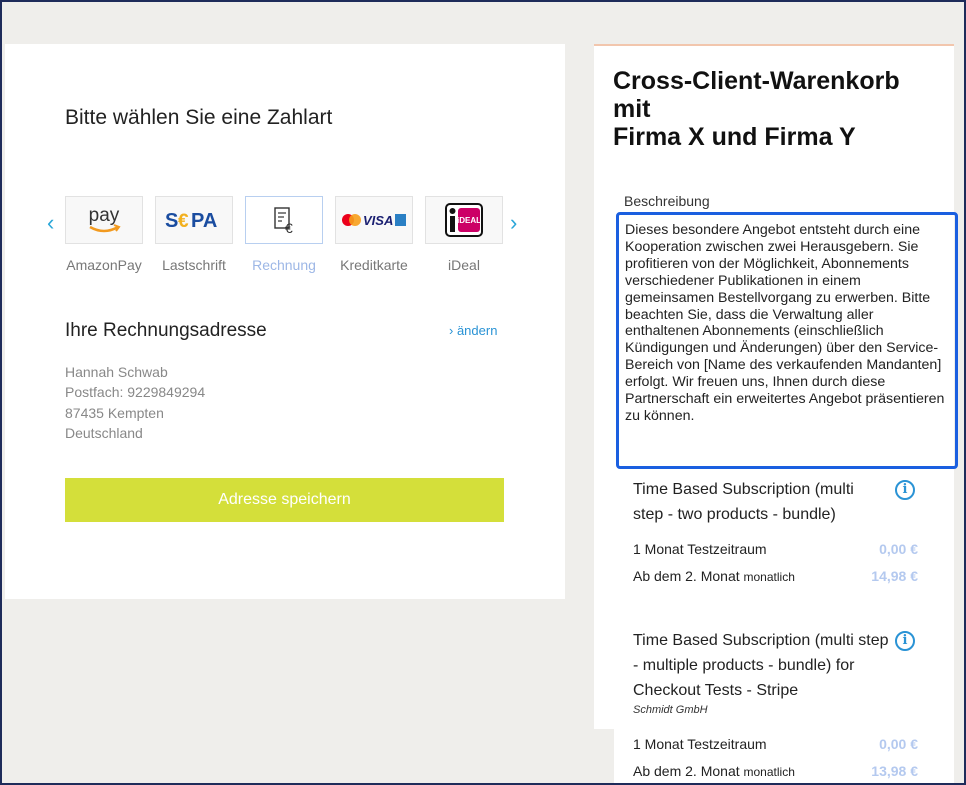  I want to click on creditcard-icon: VISA, so click(374, 220).